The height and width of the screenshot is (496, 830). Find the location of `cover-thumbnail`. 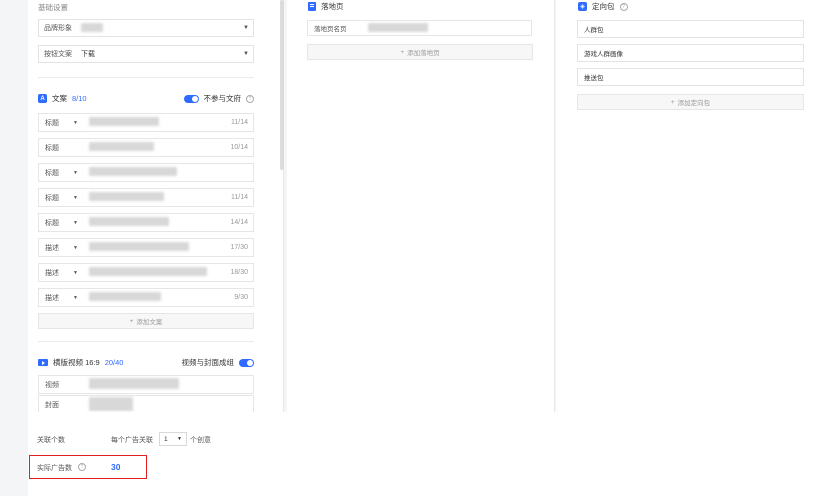

cover-thumbnail is located at coordinates (111, 405).